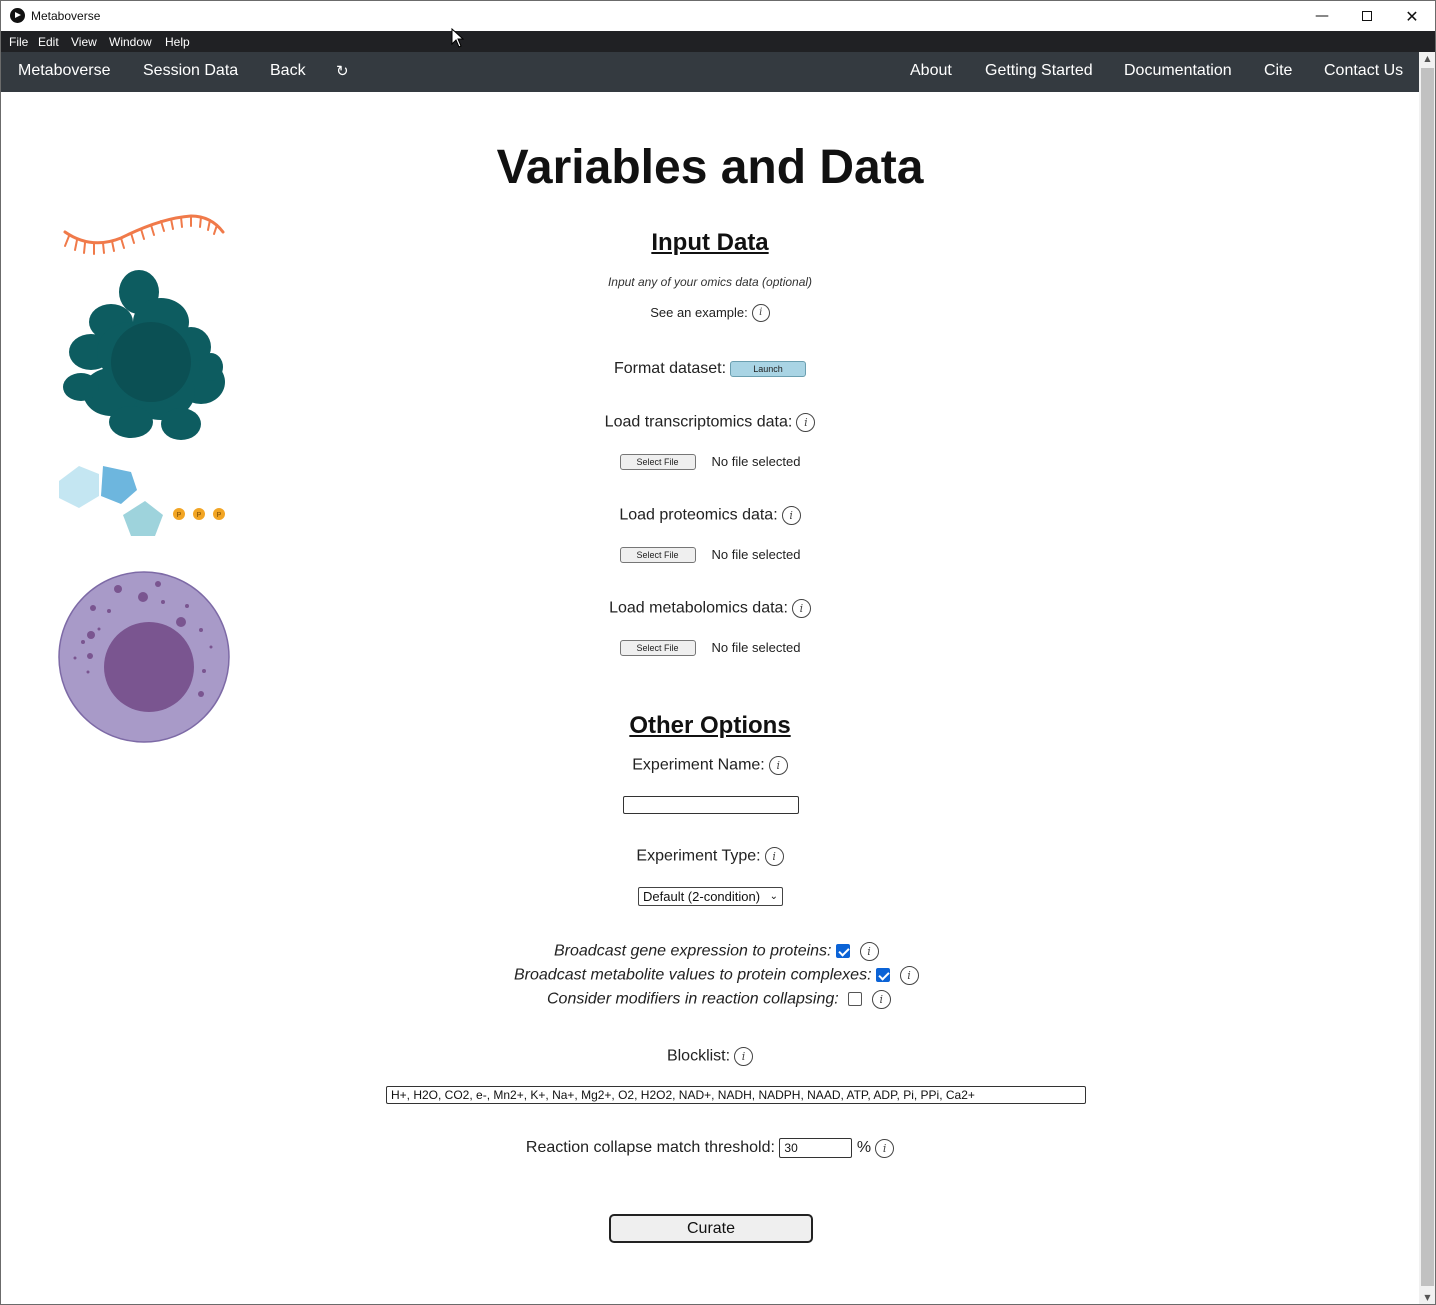 This screenshot has width=1436, height=1305. What do you see at coordinates (864, 1148) in the screenshot?
I see `threshold-unit: %` at bounding box center [864, 1148].